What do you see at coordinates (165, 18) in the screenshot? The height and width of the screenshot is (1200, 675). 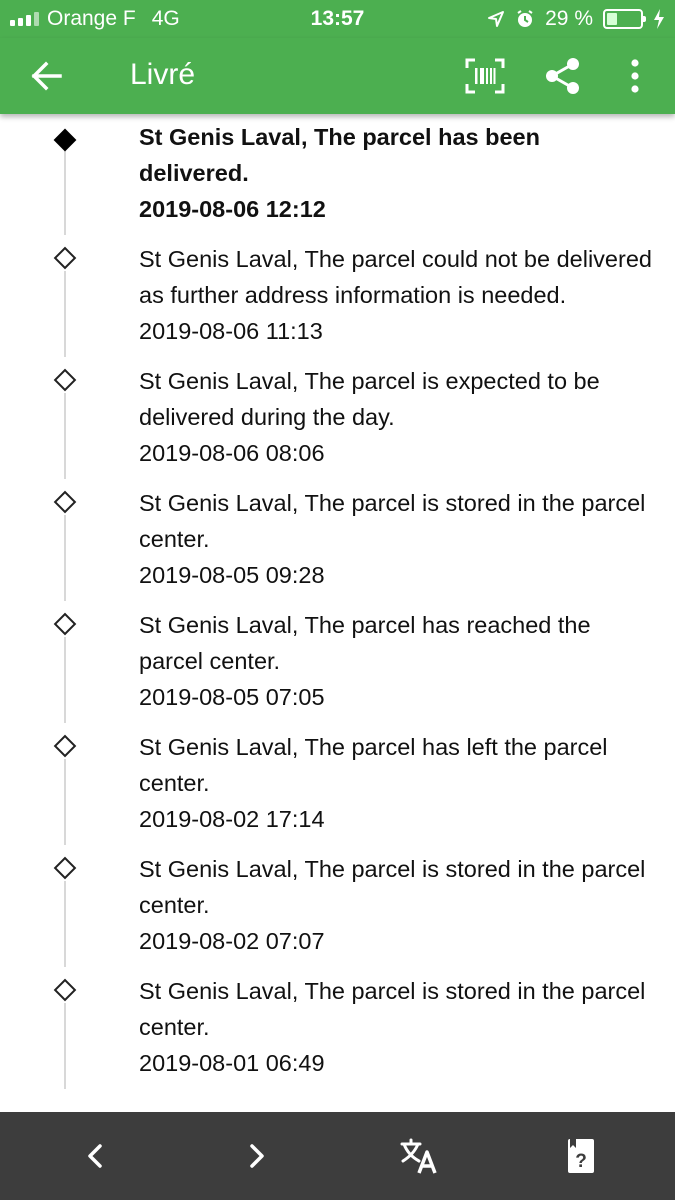 I see `network-type: 4G` at bounding box center [165, 18].